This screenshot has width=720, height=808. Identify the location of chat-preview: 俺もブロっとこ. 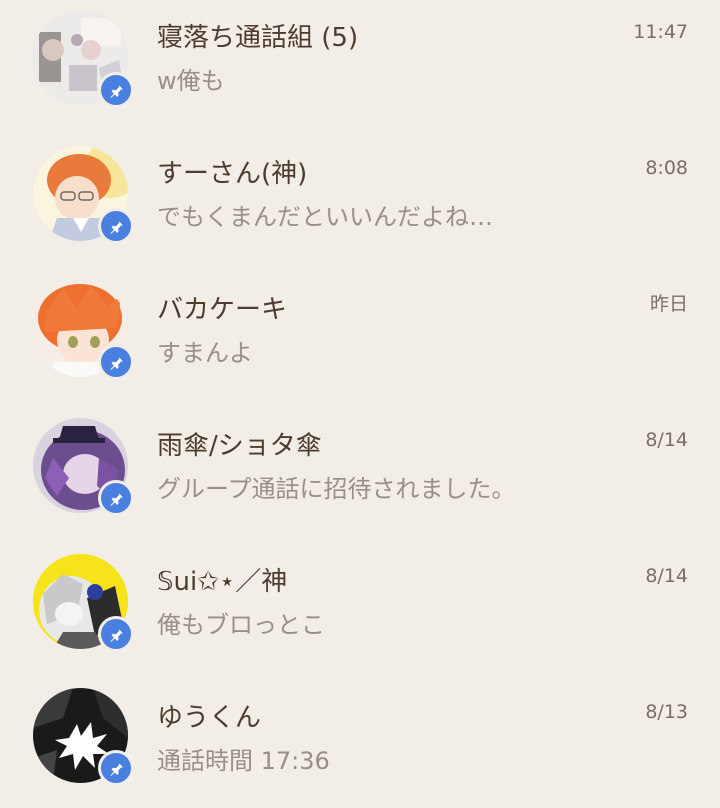
(241, 625).